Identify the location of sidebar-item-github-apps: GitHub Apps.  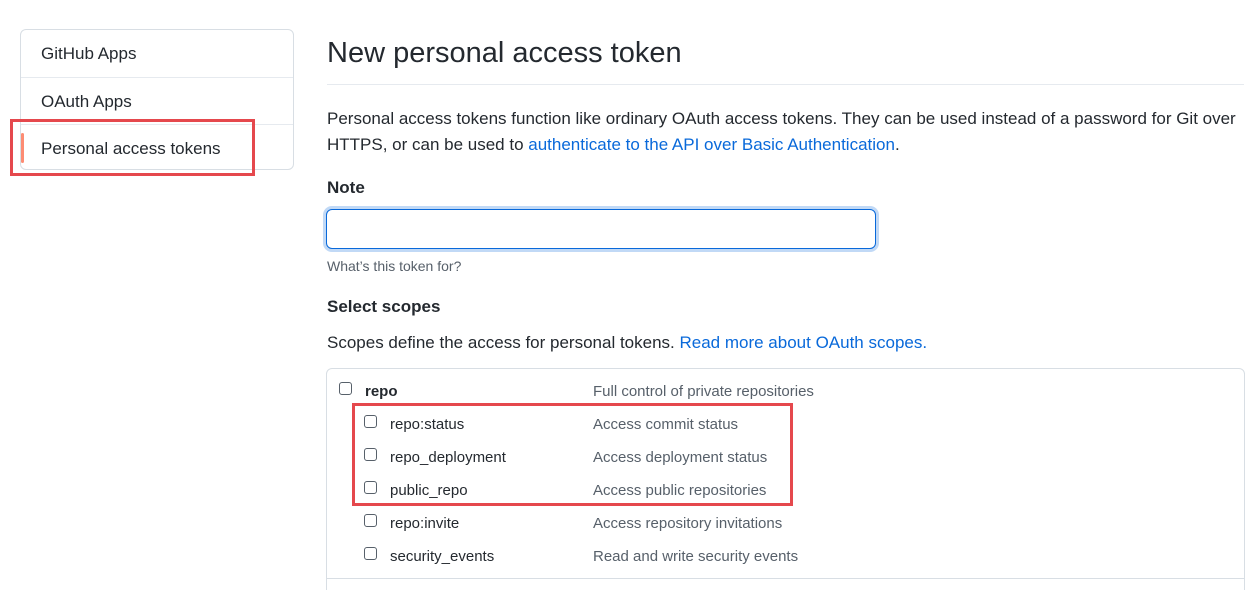
(157, 53).